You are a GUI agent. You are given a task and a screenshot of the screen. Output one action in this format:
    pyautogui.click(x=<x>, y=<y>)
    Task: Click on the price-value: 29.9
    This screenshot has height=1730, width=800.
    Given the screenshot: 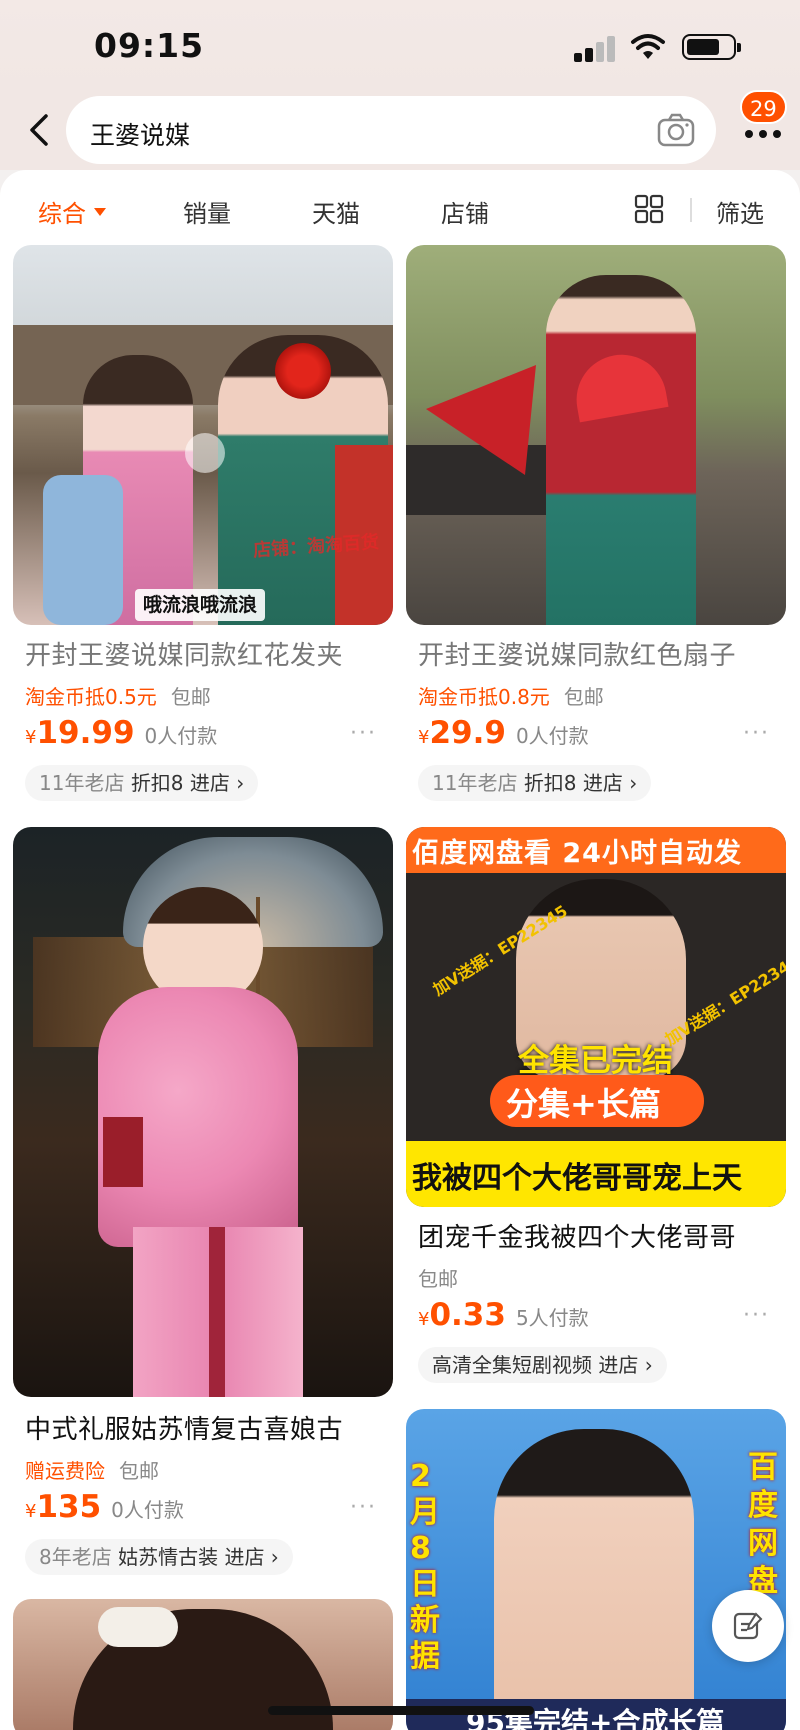 What is the action you would take?
    pyautogui.click(x=467, y=733)
    